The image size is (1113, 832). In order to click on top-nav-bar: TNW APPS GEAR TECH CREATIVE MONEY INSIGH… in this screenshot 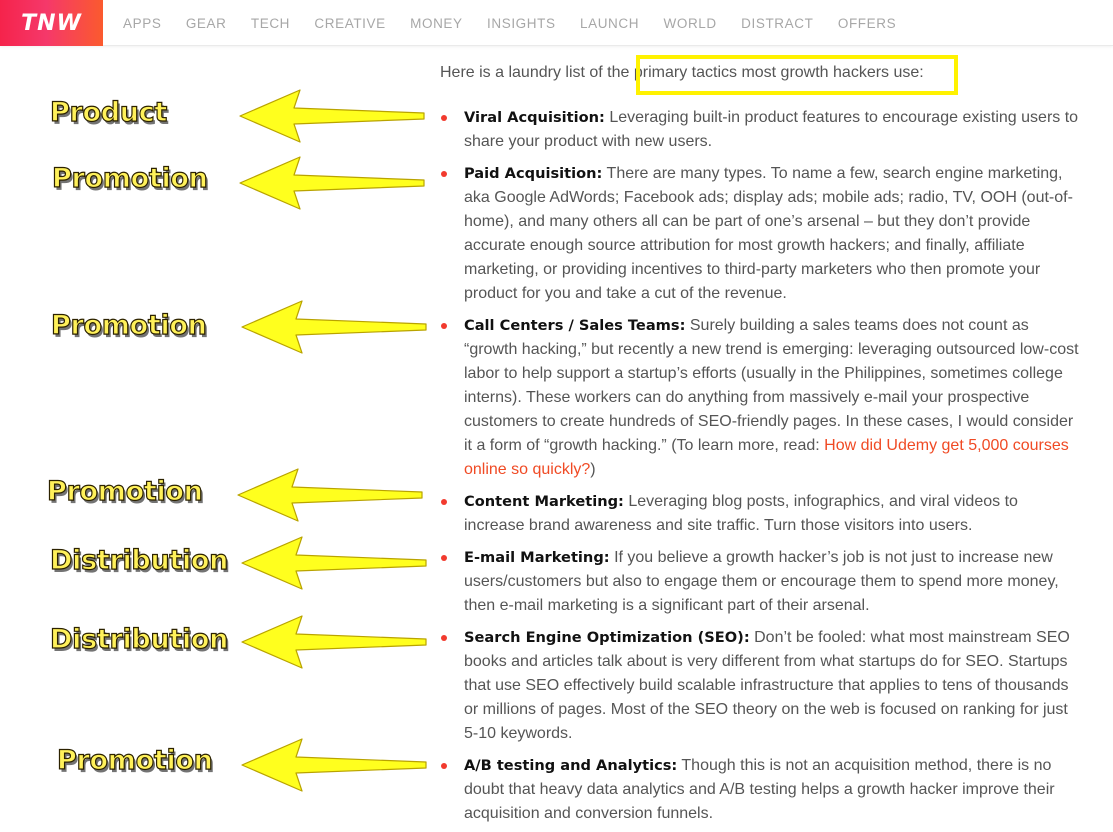, I will do `click(556, 23)`.